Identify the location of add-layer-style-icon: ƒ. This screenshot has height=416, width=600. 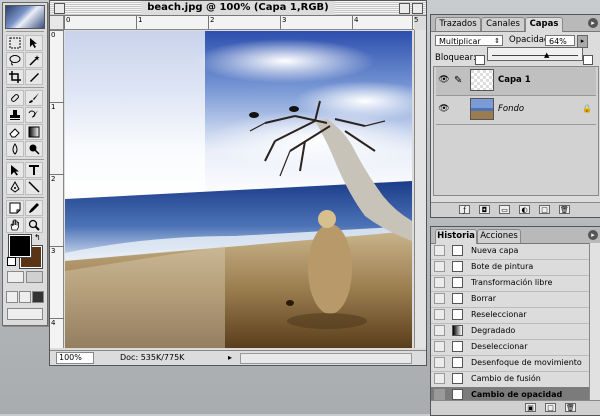
(464, 209).